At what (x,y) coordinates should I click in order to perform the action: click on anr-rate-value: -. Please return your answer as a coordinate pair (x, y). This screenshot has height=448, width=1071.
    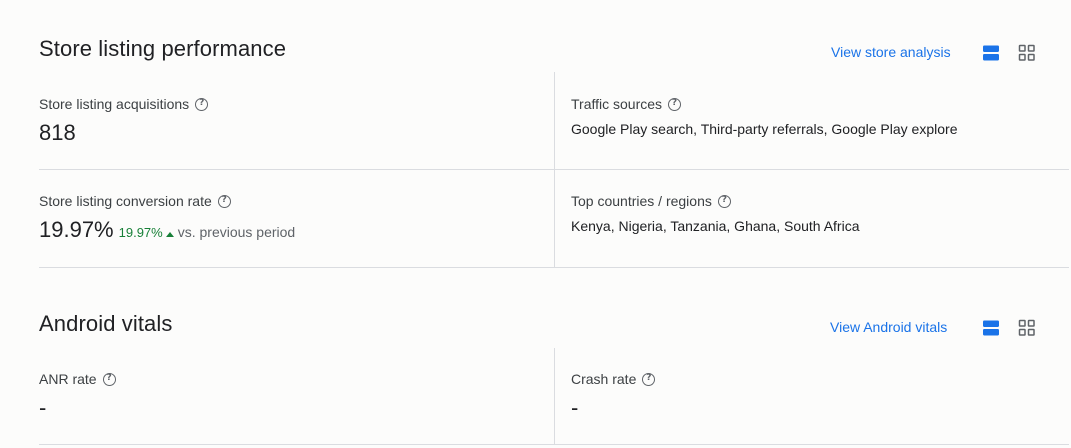
    Looking at the image, I should click on (43, 407).